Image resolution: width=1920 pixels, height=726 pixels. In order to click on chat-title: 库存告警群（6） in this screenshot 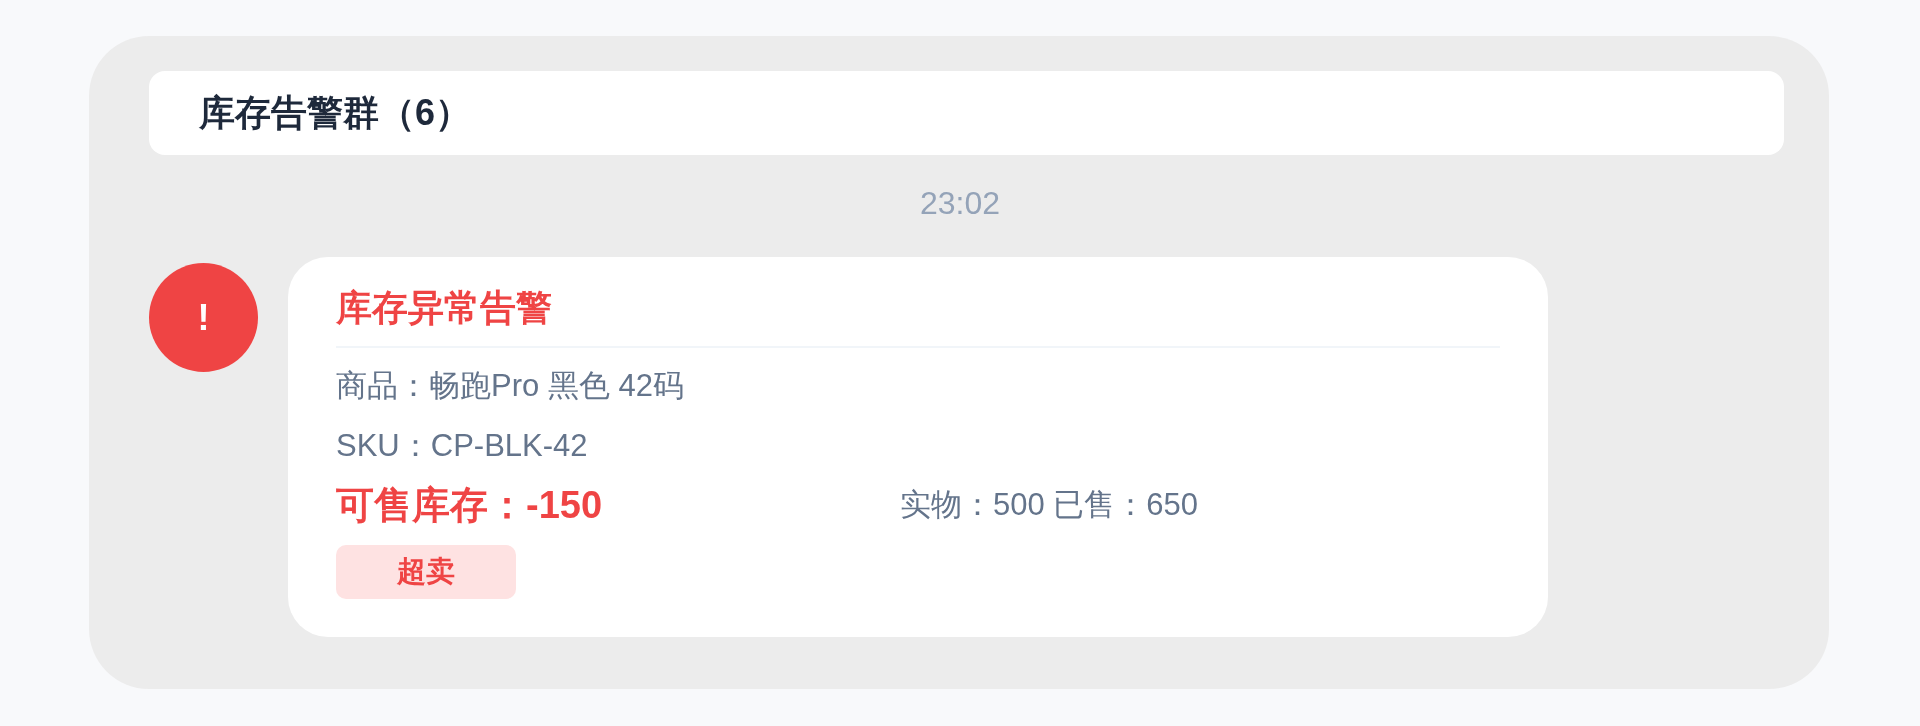, I will do `click(335, 113)`.